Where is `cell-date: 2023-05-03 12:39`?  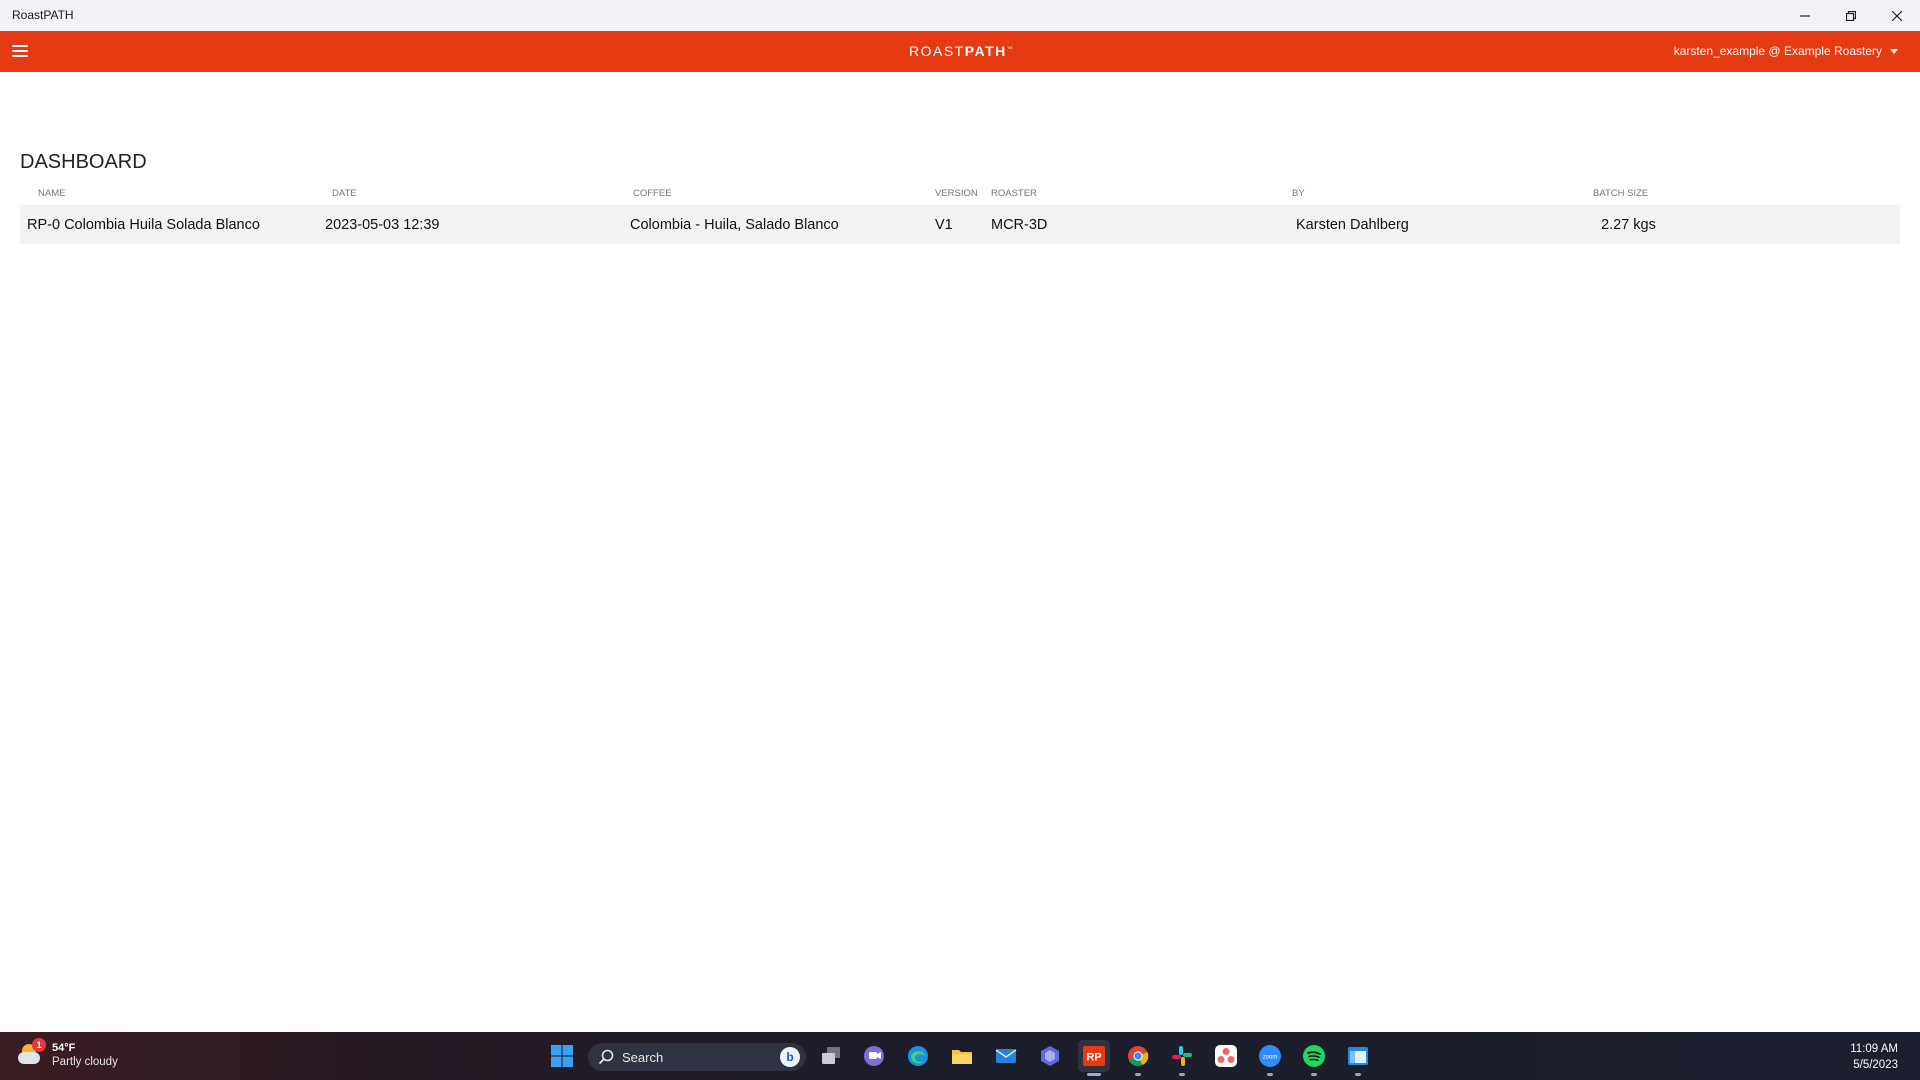
cell-date: 2023-05-03 12:39 is located at coordinates (382, 225).